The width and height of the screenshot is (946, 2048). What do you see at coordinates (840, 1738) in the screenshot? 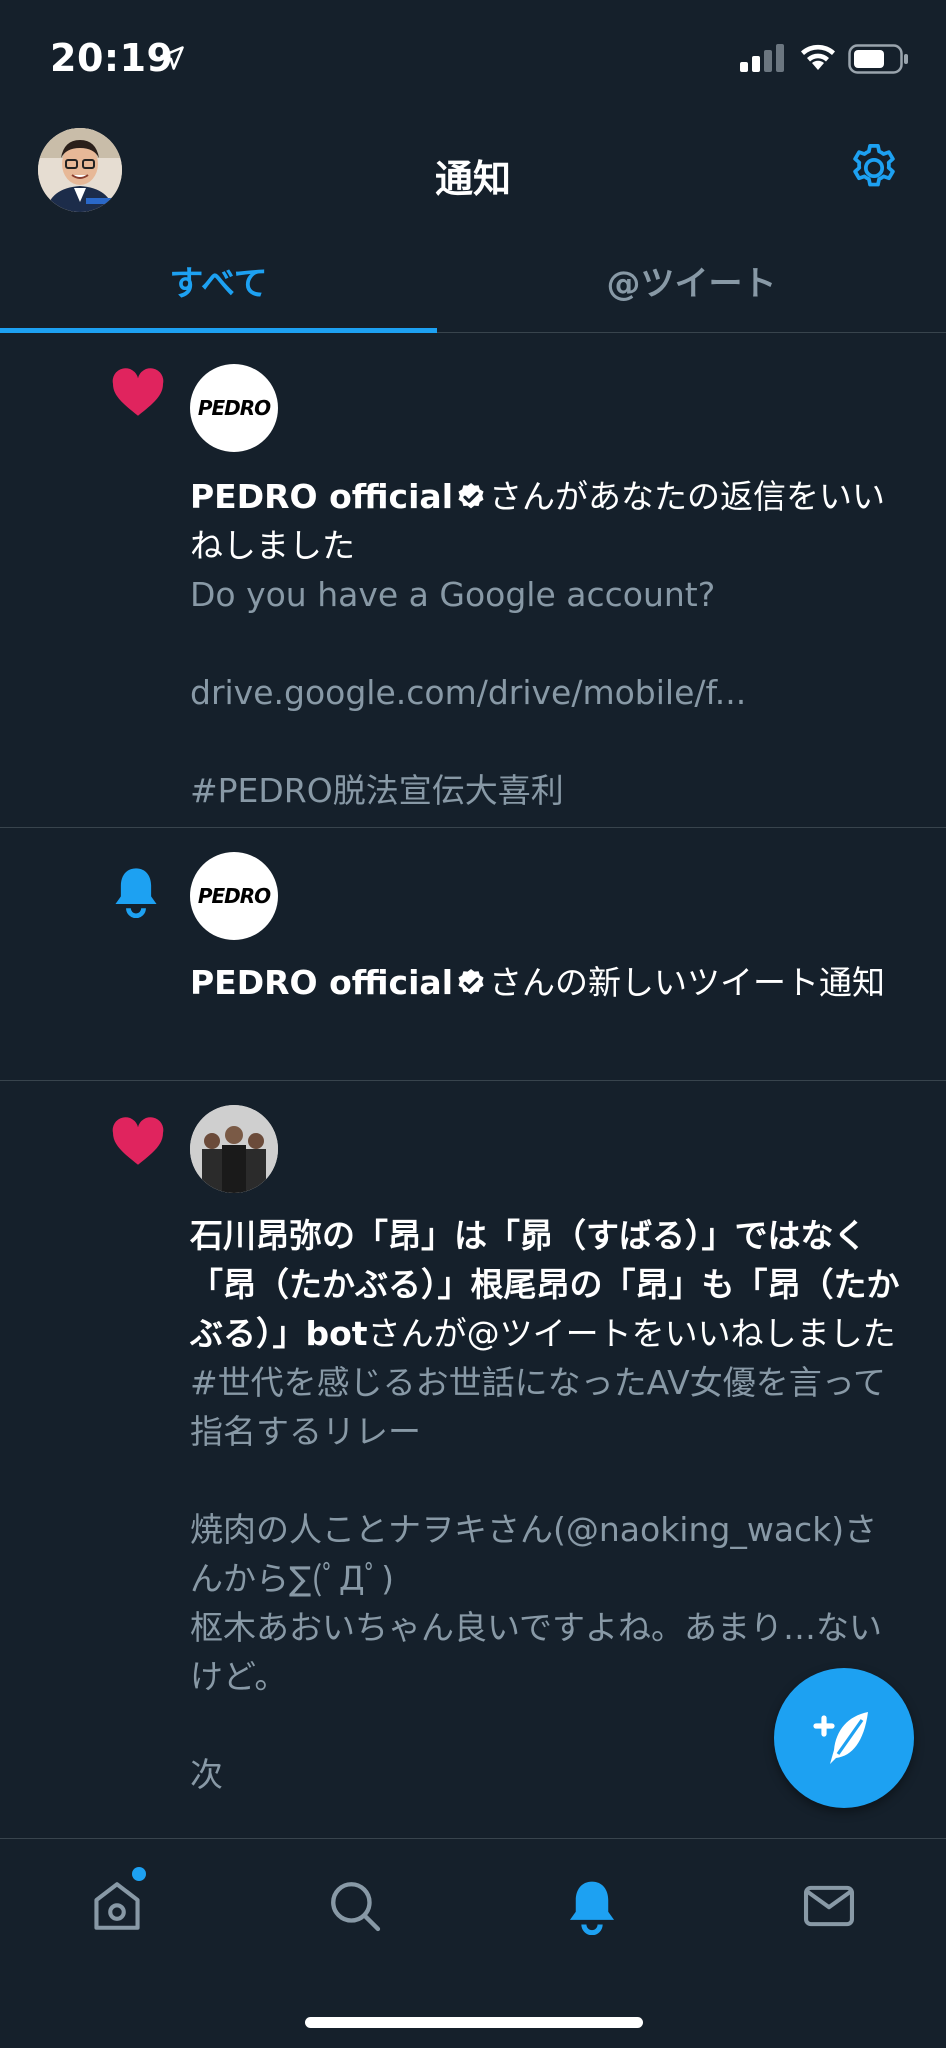
I see `compose-feather-icon` at bounding box center [840, 1738].